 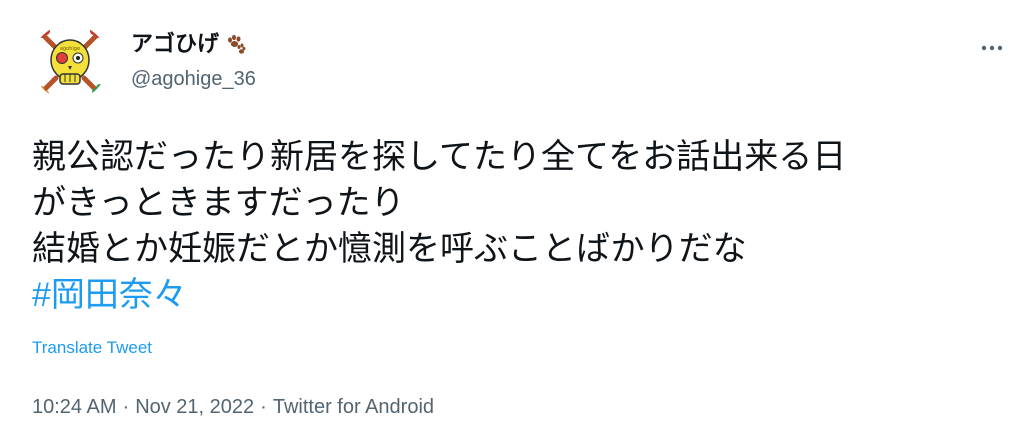 I want to click on more-options-button, so click(x=992, y=48).